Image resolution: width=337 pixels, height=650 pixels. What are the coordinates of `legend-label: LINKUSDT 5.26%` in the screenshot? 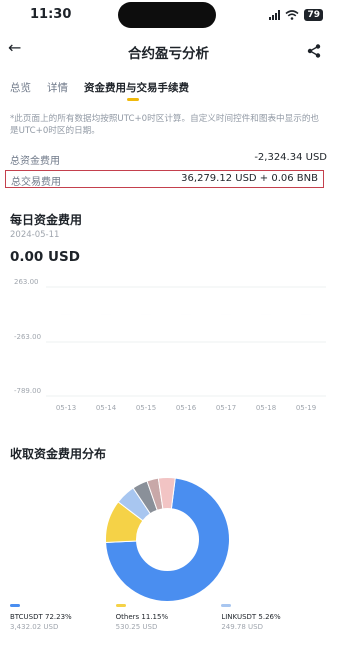 It's located at (251, 617).